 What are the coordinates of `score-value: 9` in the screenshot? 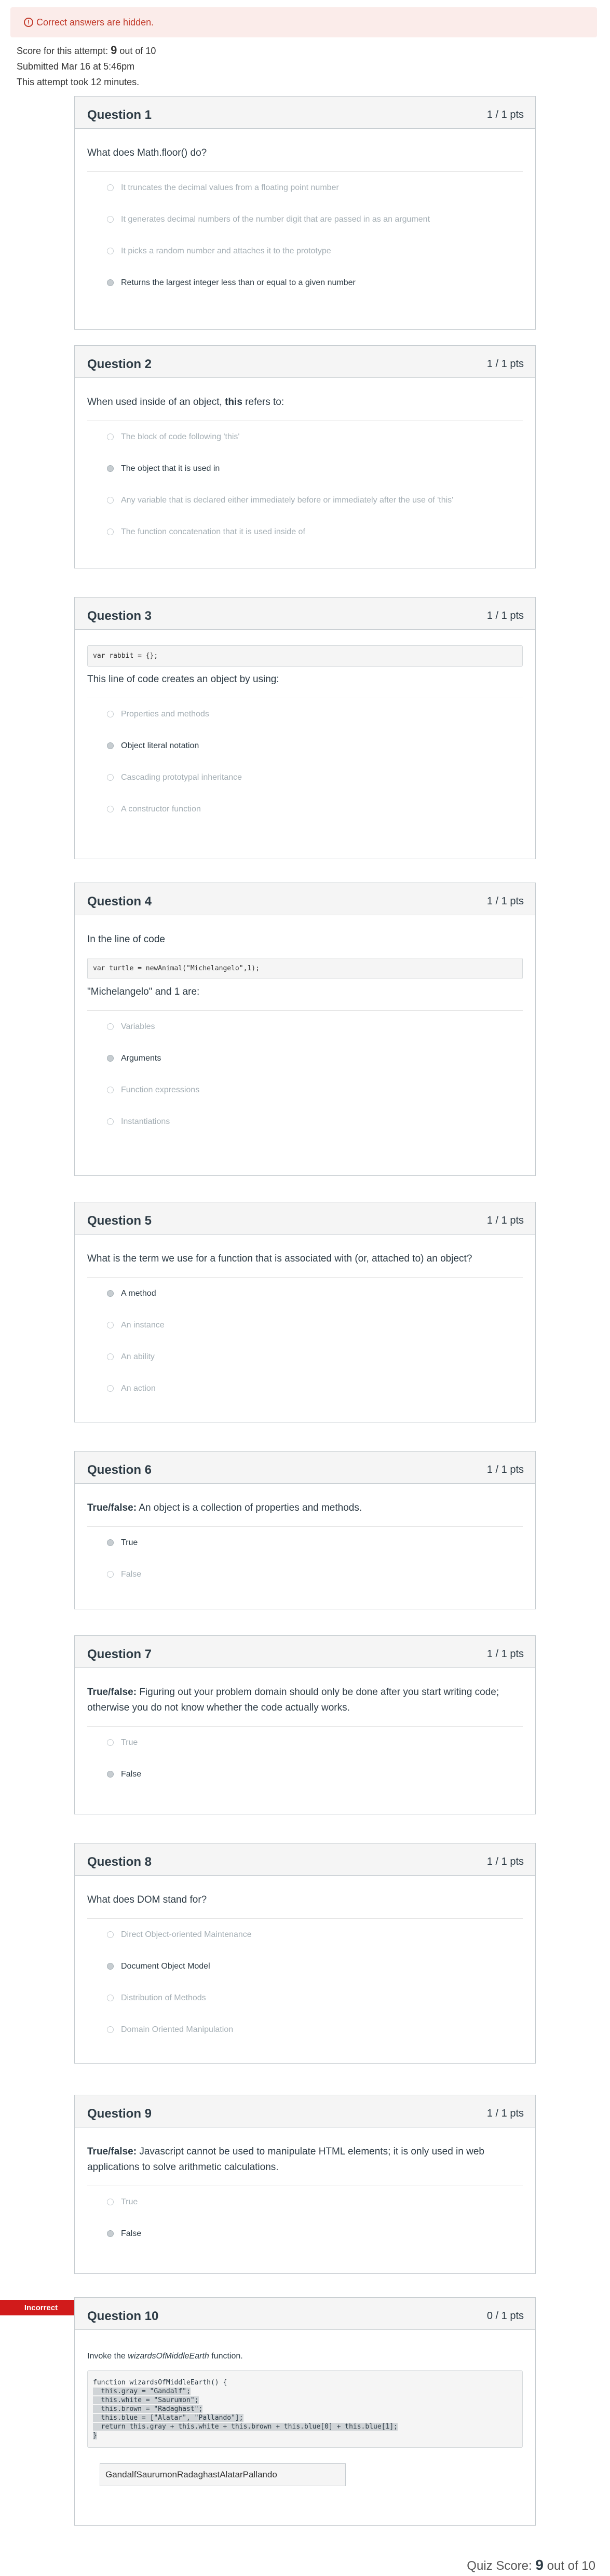 It's located at (114, 50).